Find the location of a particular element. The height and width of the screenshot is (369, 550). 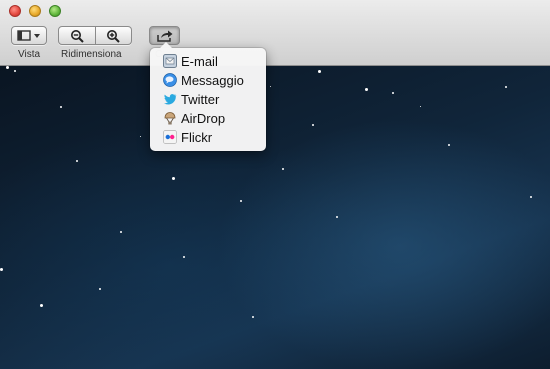

share-menu-item-message: Messaggio is located at coordinates (203, 80).